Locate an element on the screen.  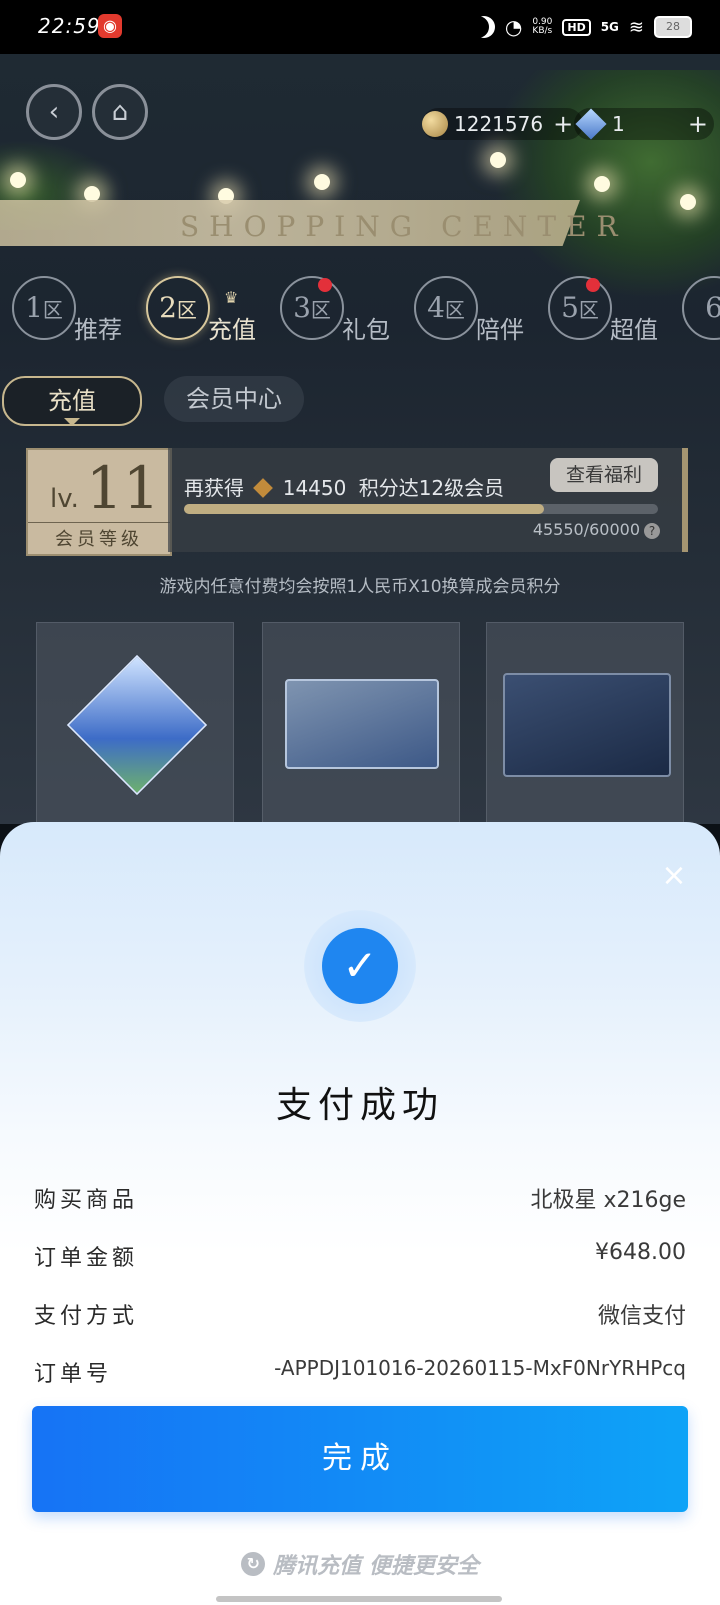
subtab-member-center: 会员中心 is located at coordinates (234, 399).